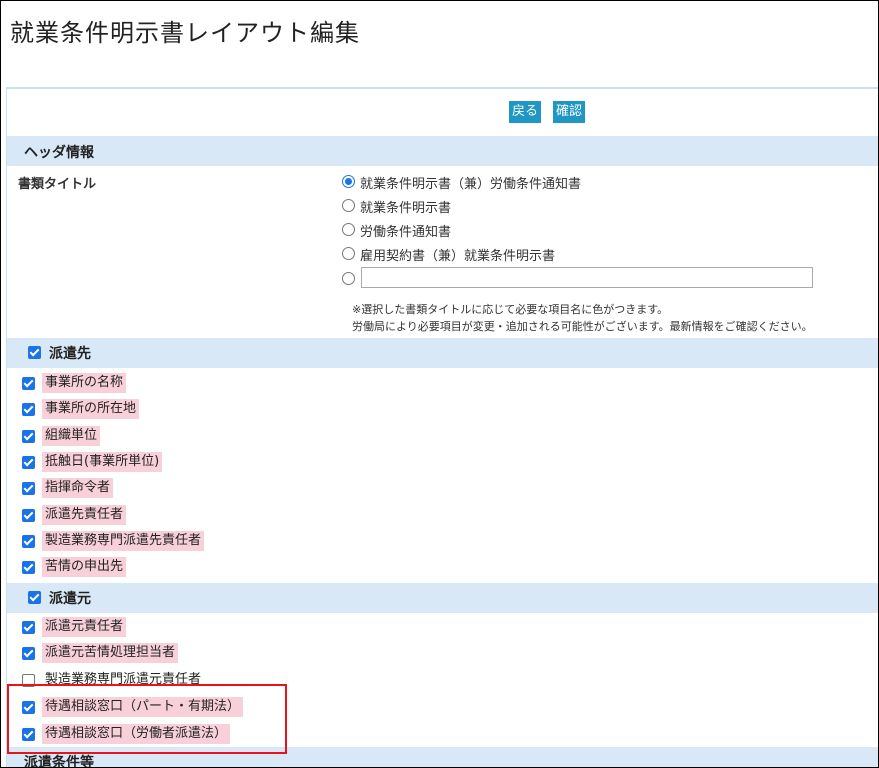 The image size is (879, 768). What do you see at coordinates (442, 489) in the screenshot?
I see `list-item: 指揮命令者` at bounding box center [442, 489].